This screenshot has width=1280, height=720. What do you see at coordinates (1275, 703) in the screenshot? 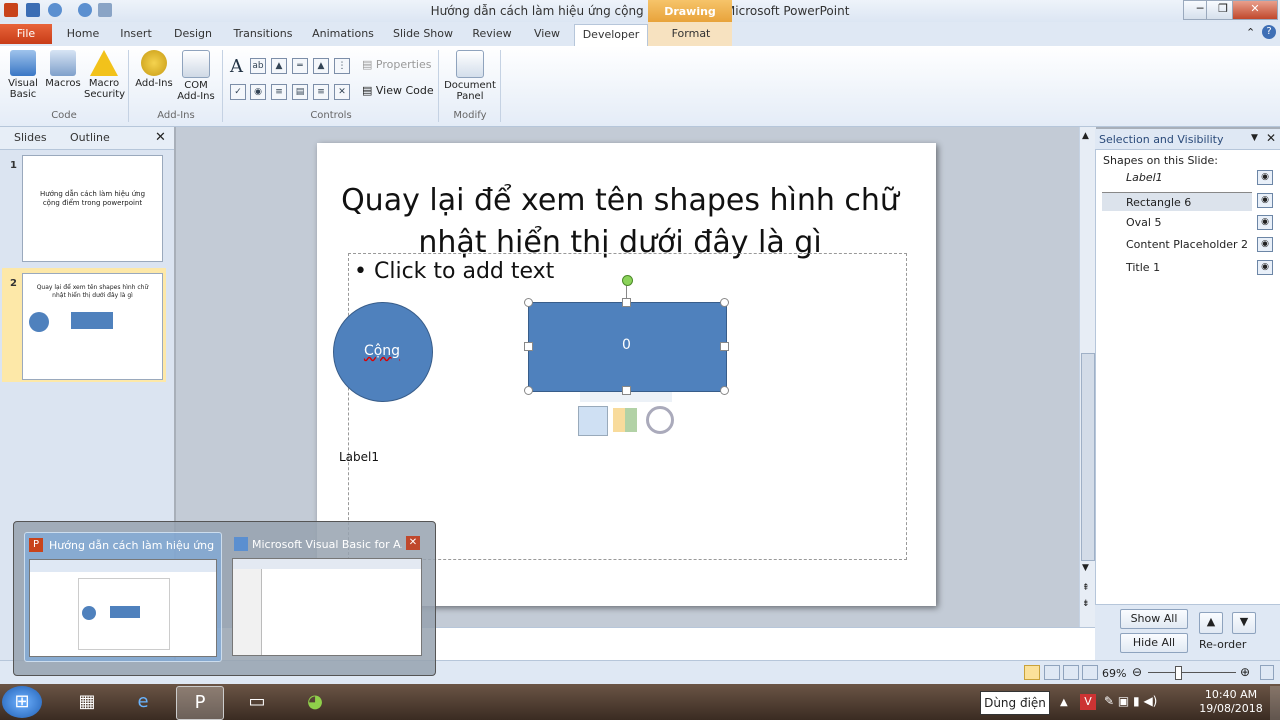
I see `show-desktop-button` at bounding box center [1275, 703].